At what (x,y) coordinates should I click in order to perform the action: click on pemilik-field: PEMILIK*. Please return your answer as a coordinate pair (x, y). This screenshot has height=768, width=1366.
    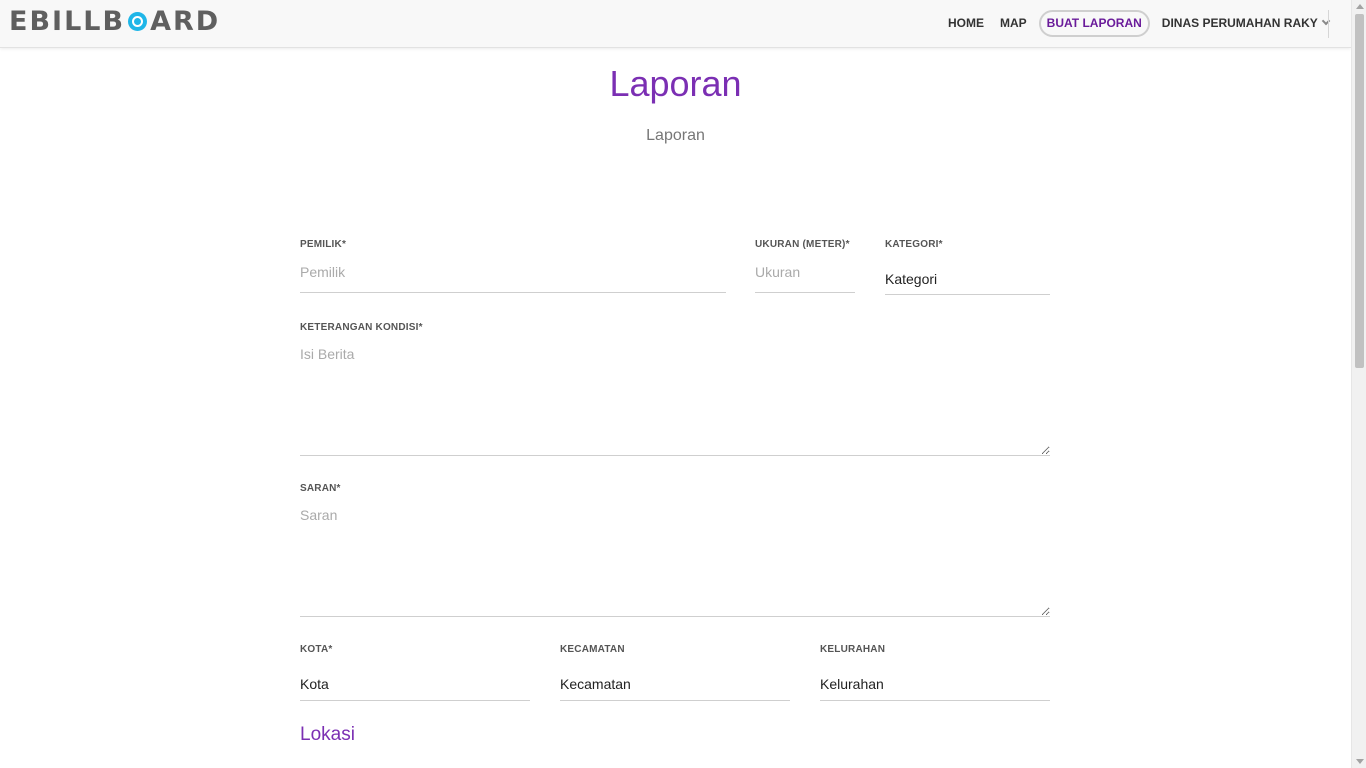
    Looking at the image, I should click on (513, 266).